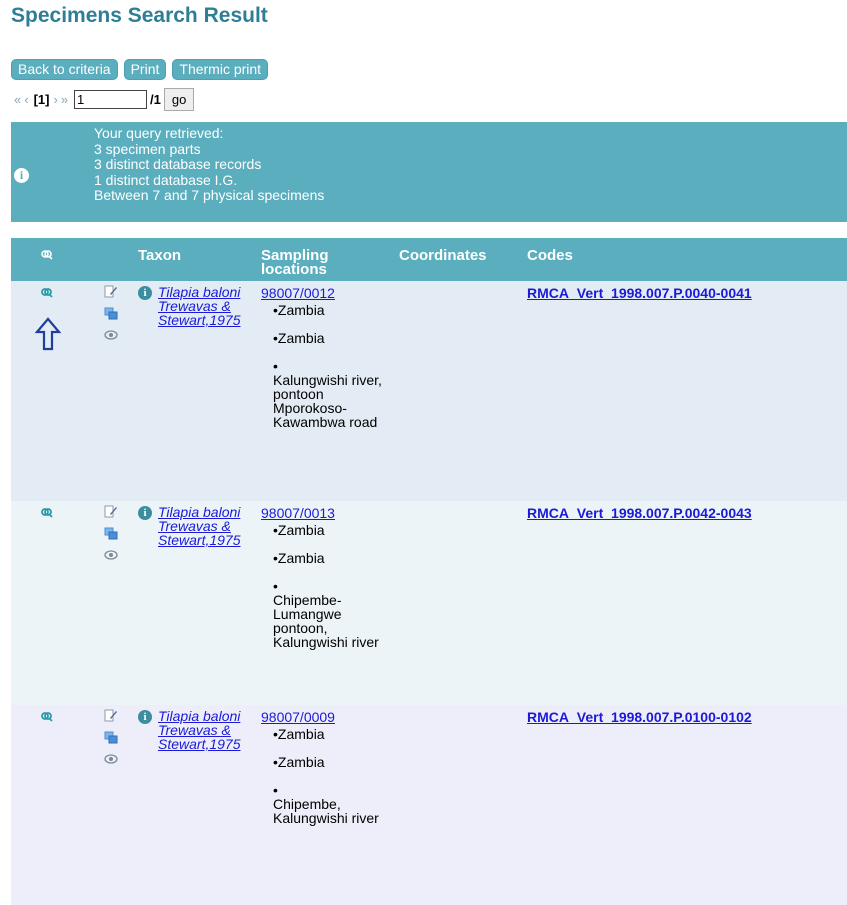 This screenshot has height=905, width=847. Describe the element at coordinates (178, 164) in the screenshot. I see `summary-line: 3 distinct database records` at that location.